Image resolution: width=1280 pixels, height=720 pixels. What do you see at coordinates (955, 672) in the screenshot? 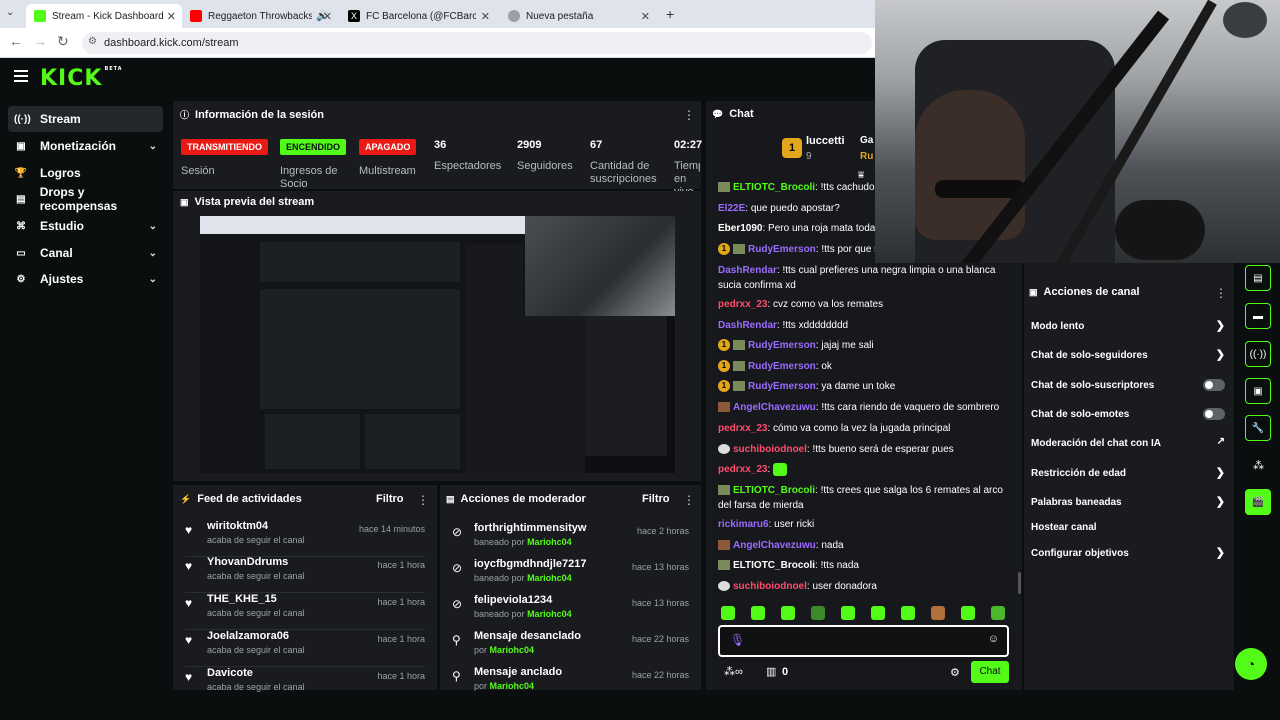
I see `chat-settings-icon: ⚙` at bounding box center [955, 672].